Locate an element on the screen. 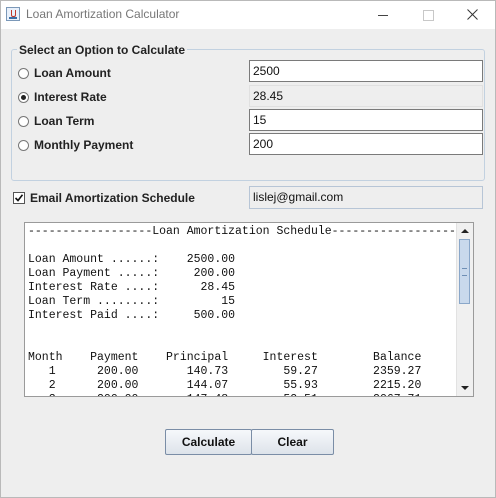 This screenshot has height=498, width=496. radio-loan-term: Loan Term is located at coordinates (56, 121).